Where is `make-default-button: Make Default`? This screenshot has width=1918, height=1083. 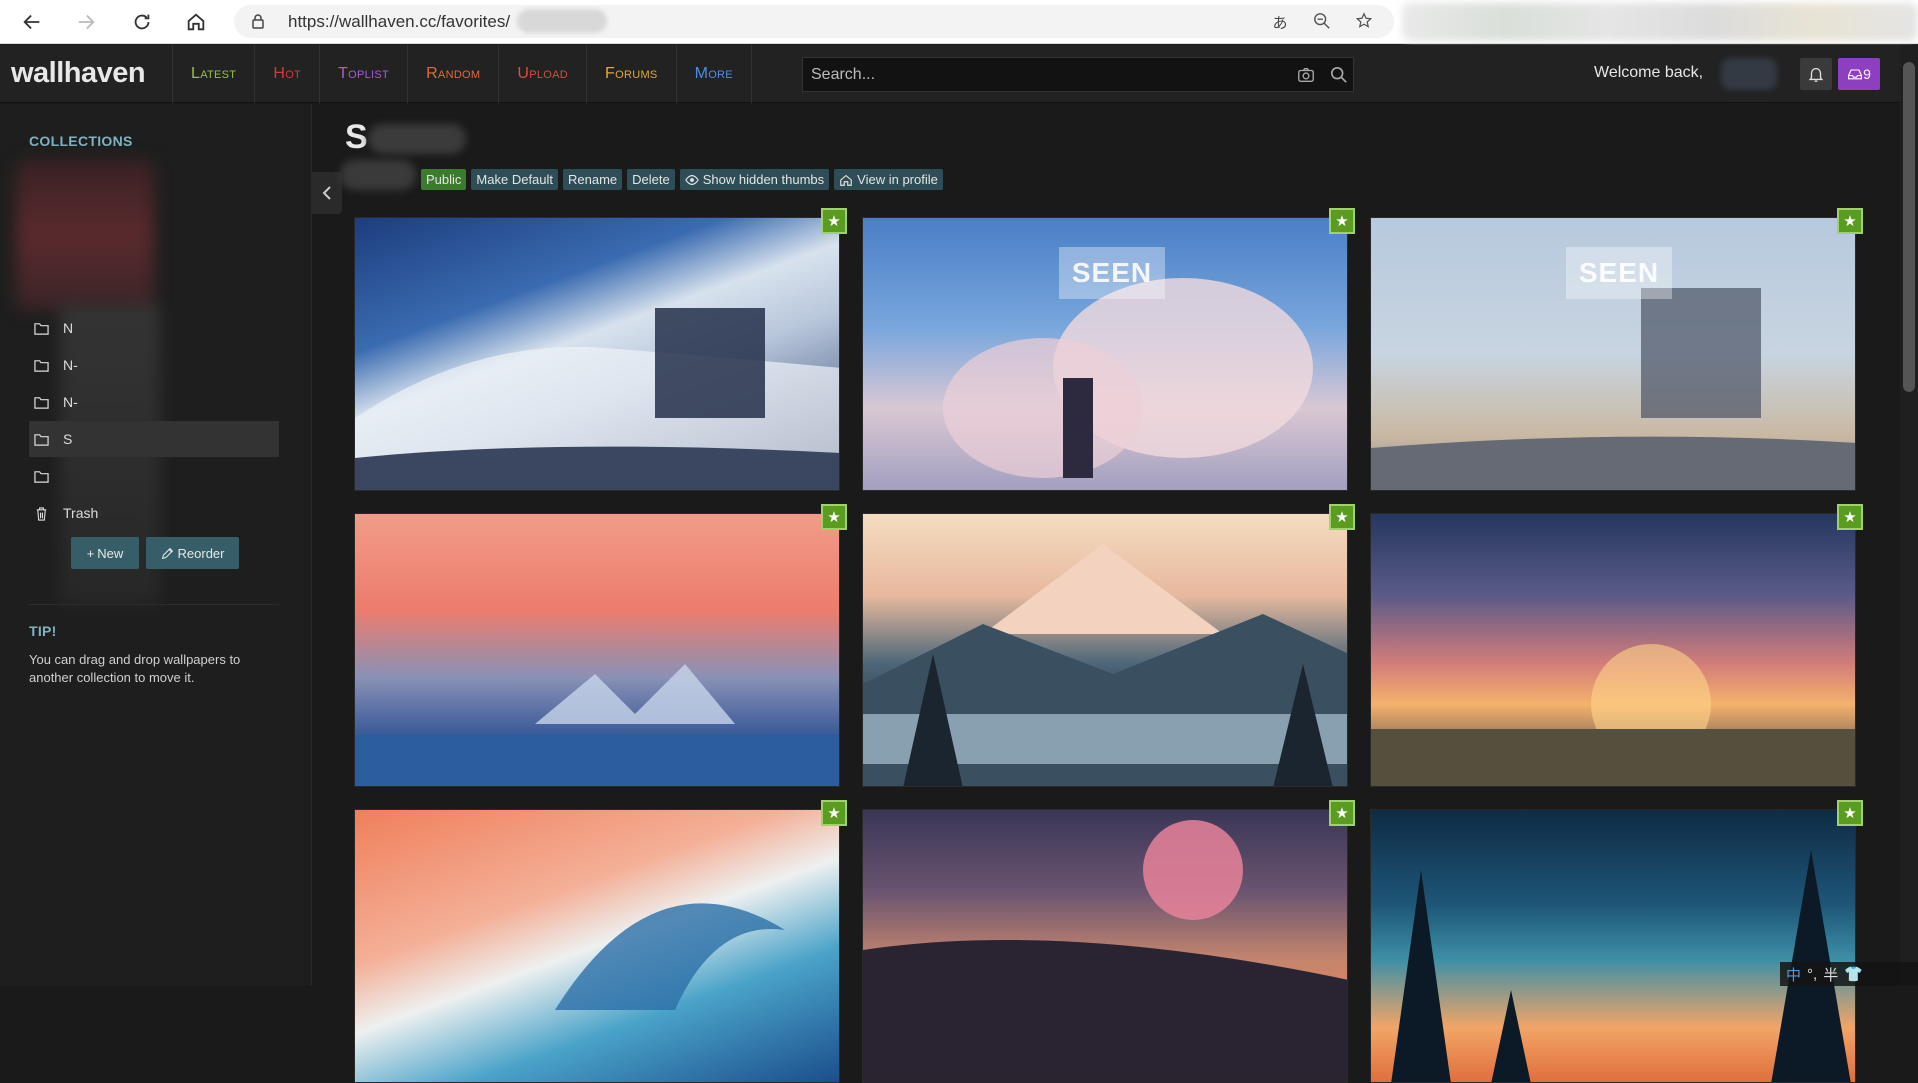
make-default-button: Make Default is located at coordinates (515, 179).